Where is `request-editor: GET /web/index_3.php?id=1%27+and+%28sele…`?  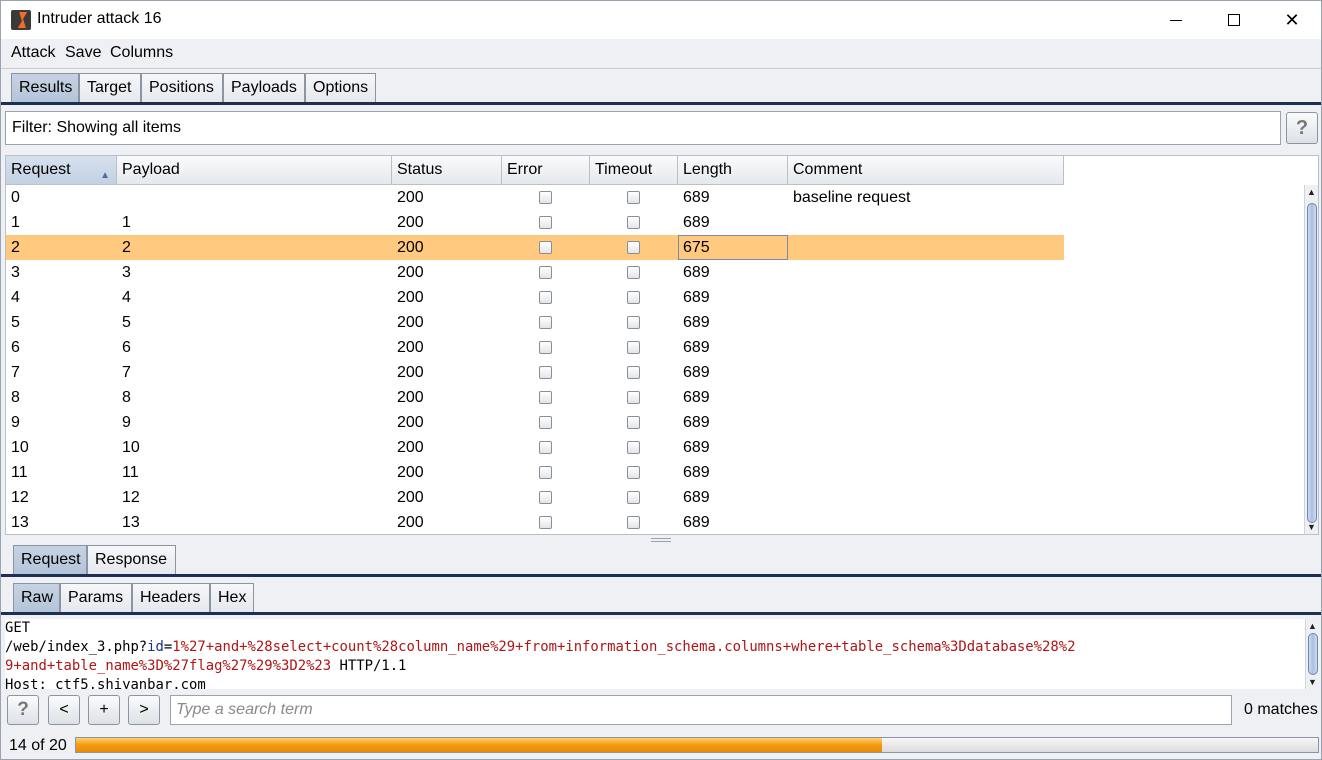 request-editor: GET /web/index_3.php?id=1%27+and+%28sele… is located at coordinates (662, 654).